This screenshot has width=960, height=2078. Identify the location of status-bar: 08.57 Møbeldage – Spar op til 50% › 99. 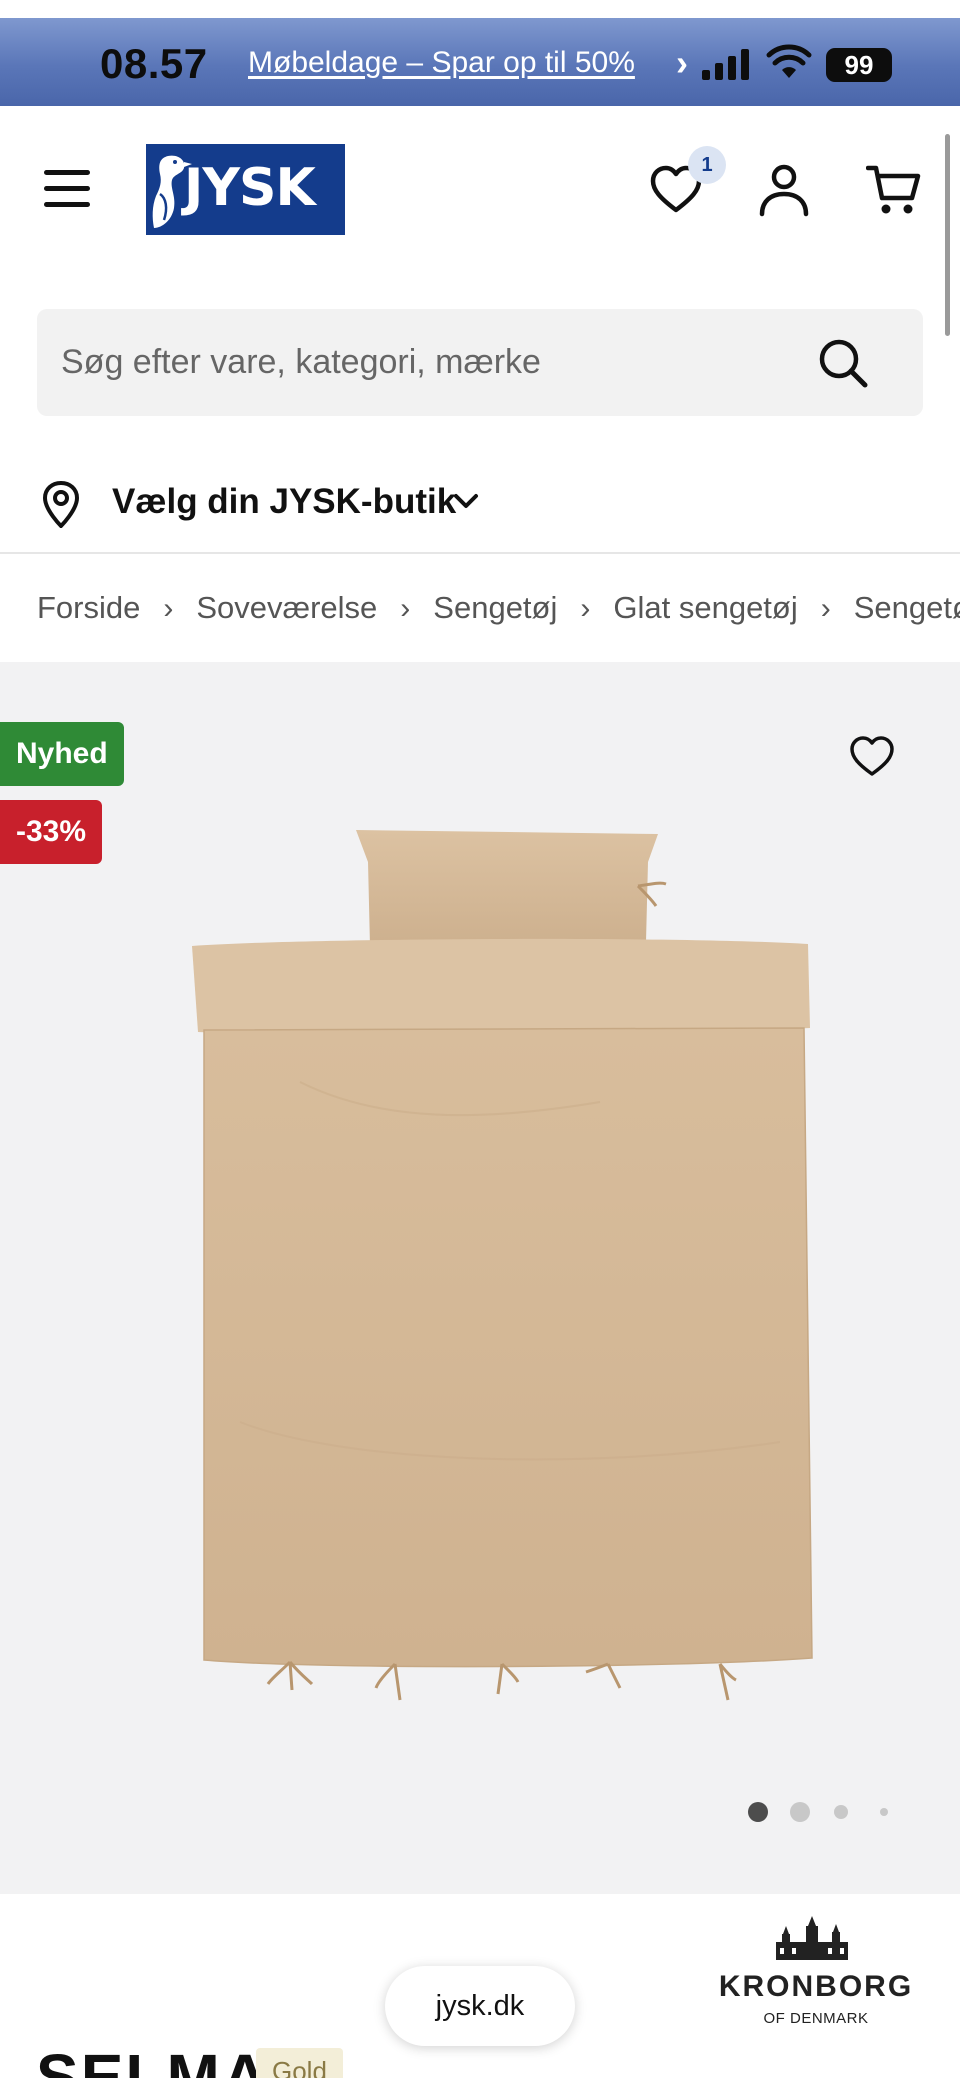
(480, 62).